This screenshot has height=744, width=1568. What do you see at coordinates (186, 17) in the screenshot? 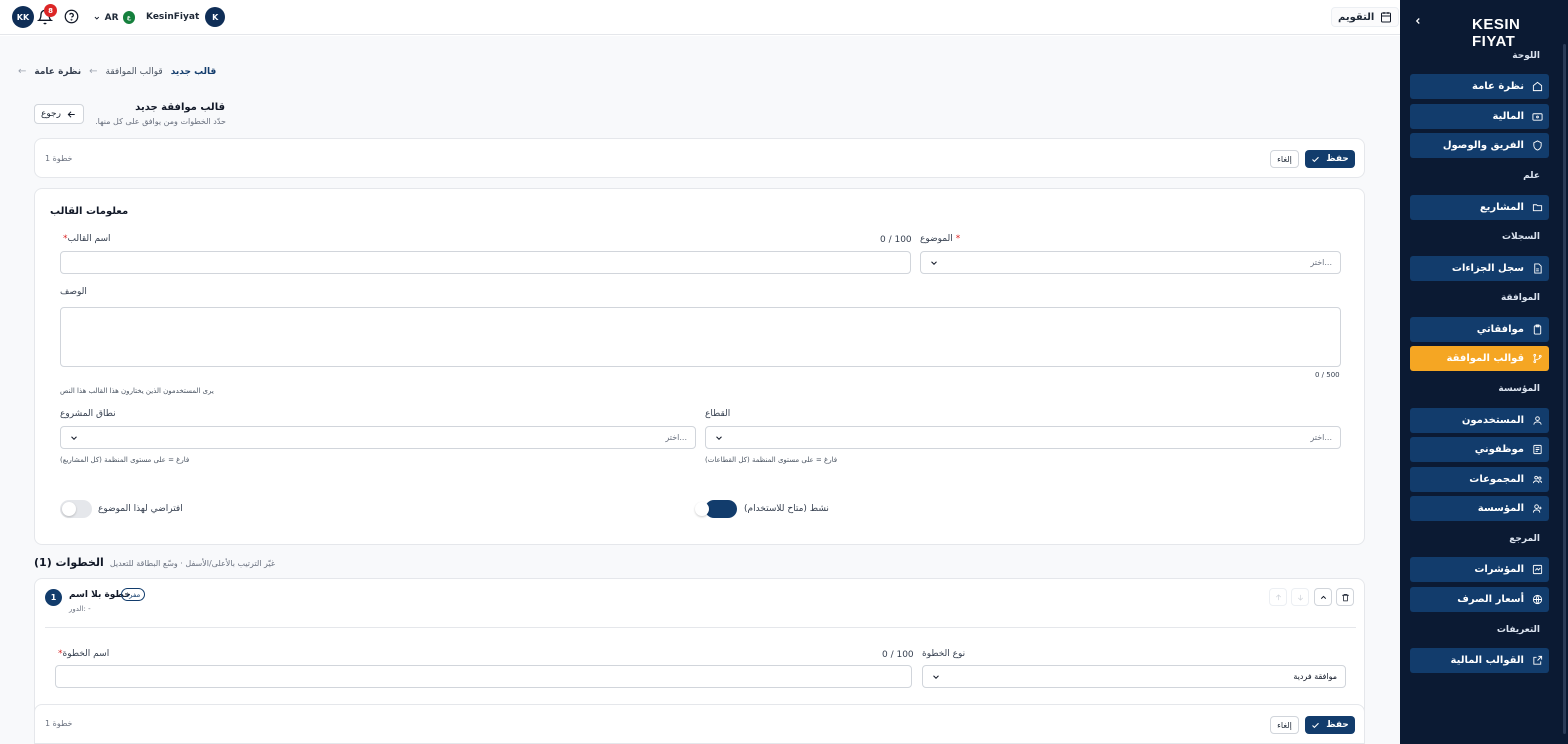
I see `org-switcher: KesinFiyat K` at bounding box center [186, 17].